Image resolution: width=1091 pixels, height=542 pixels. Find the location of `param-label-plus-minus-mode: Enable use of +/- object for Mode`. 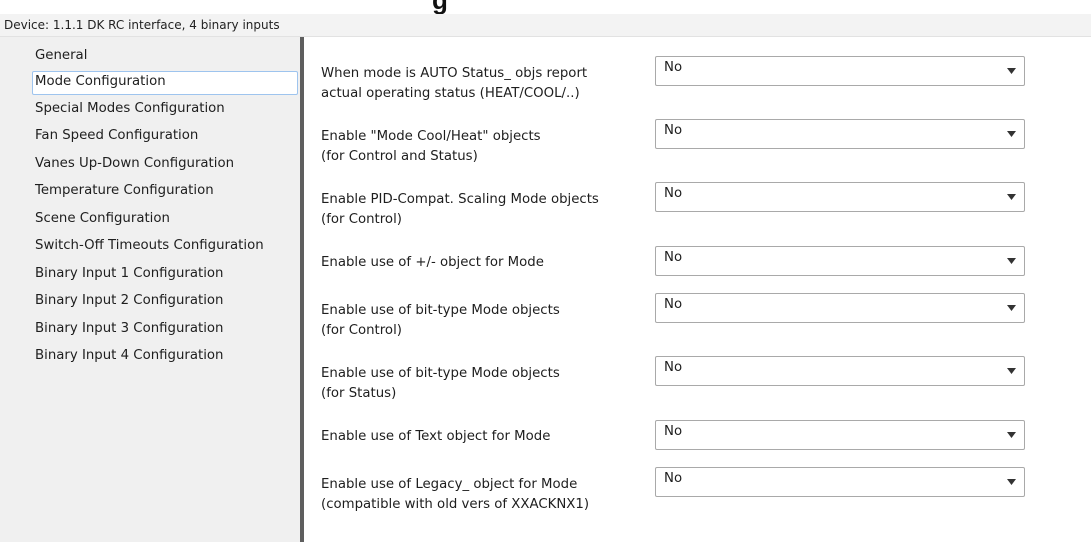

param-label-plus-minus-mode: Enable use of +/- object for Mode is located at coordinates (432, 262).